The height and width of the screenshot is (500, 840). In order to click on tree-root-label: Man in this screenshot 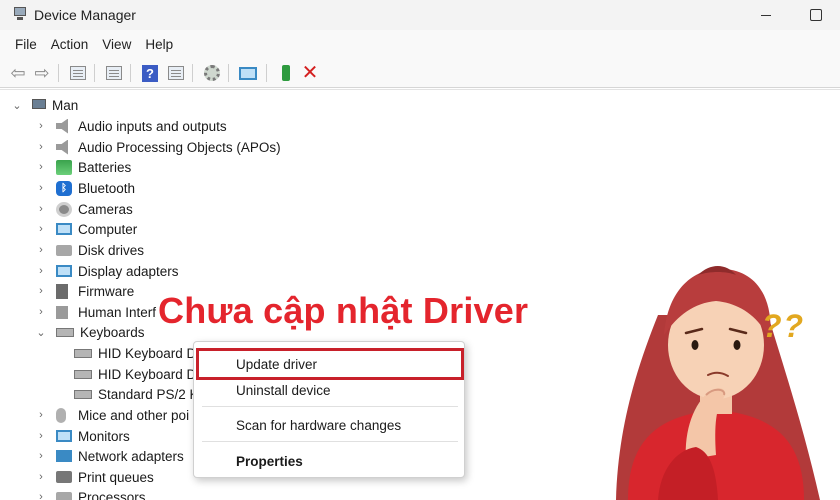, I will do `click(65, 105)`.